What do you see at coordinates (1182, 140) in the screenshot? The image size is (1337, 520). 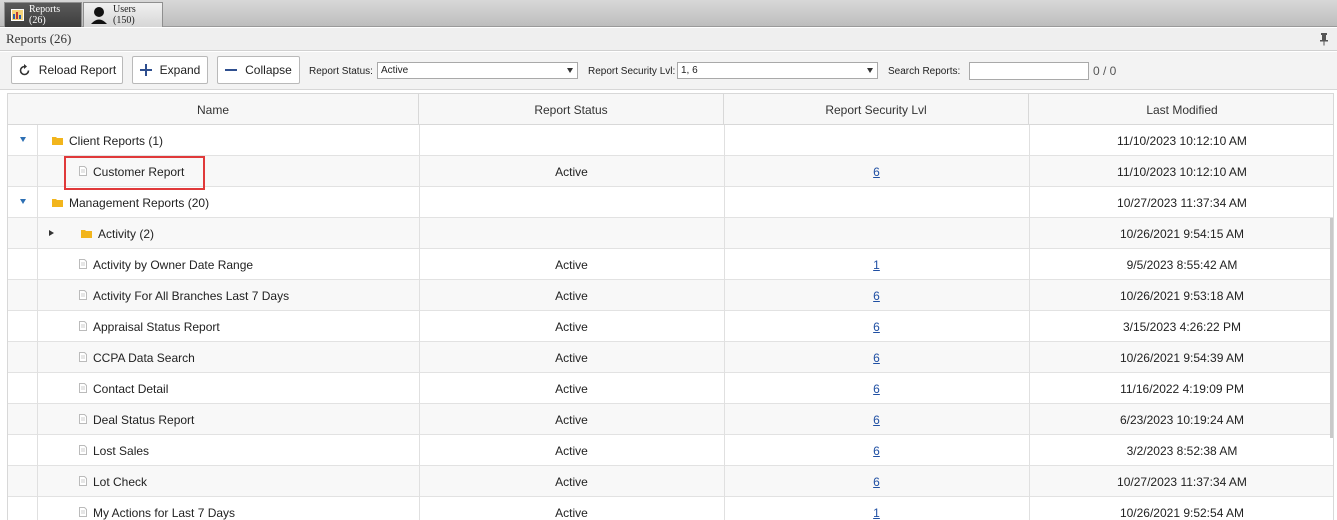 I see `last-modified-cell: 11/10/2023 10:12:10 AM` at bounding box center [1182, 140].